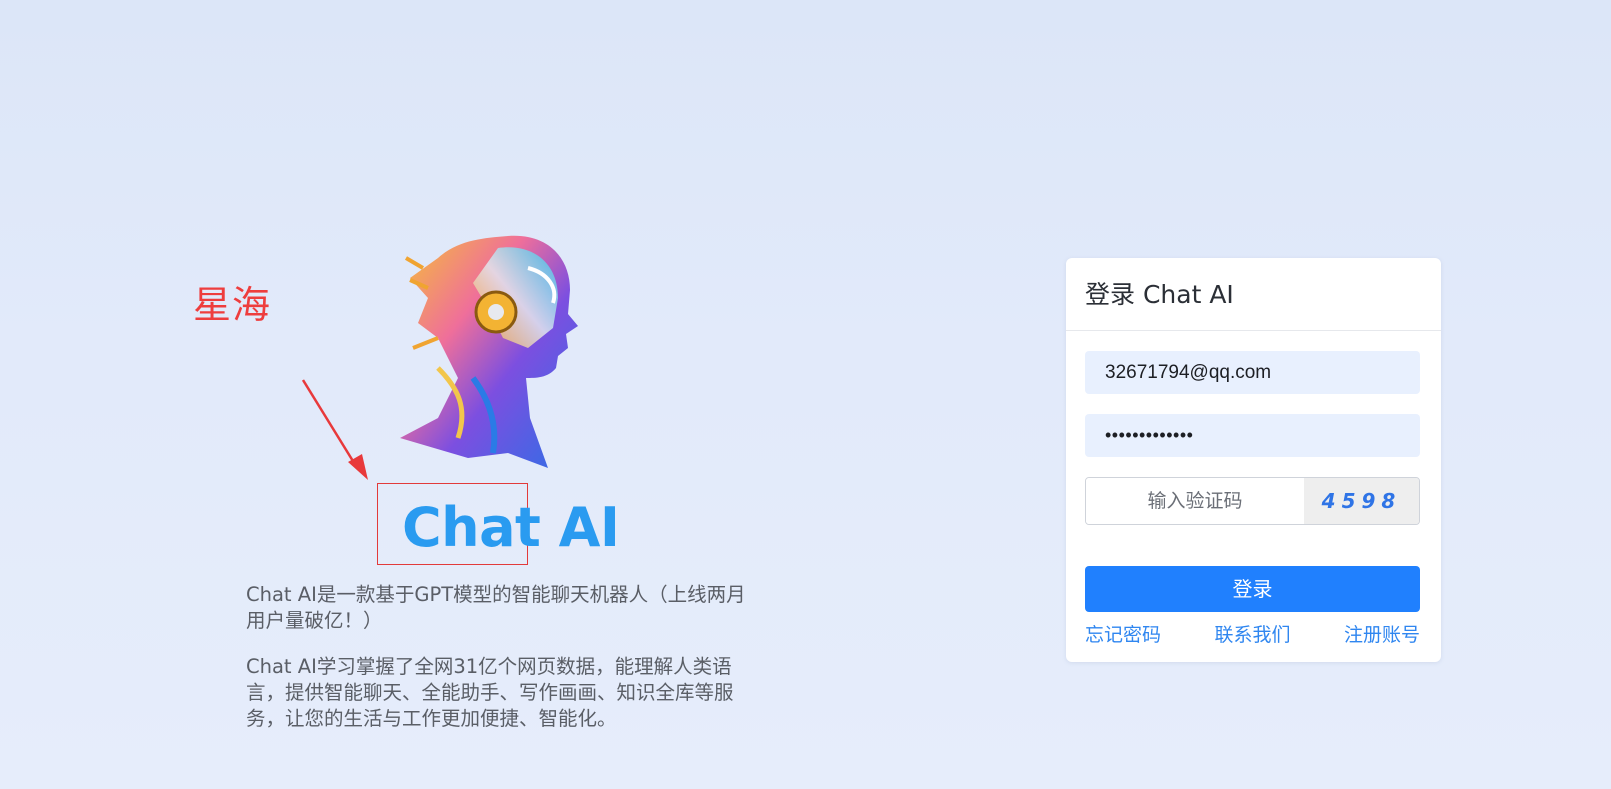  What do you see at coordinates (1123, 633) in the screenshot?
I see `forgot-password-link: 忘记密码` at bounding box center [1123, 633].